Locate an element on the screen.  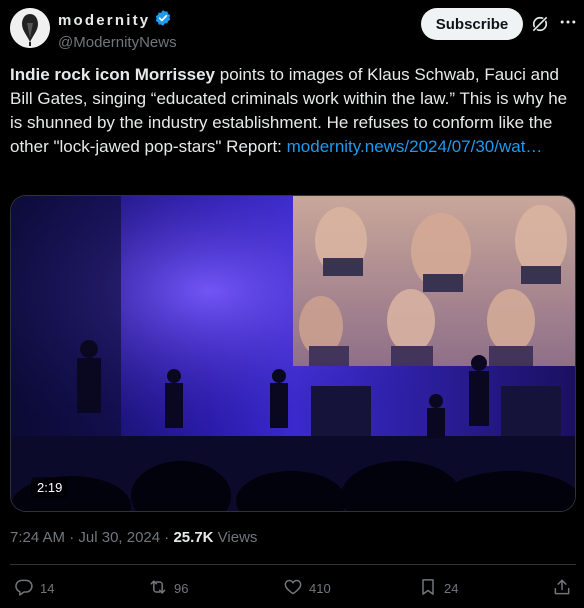
avatar is located at coordinates (30, 28).